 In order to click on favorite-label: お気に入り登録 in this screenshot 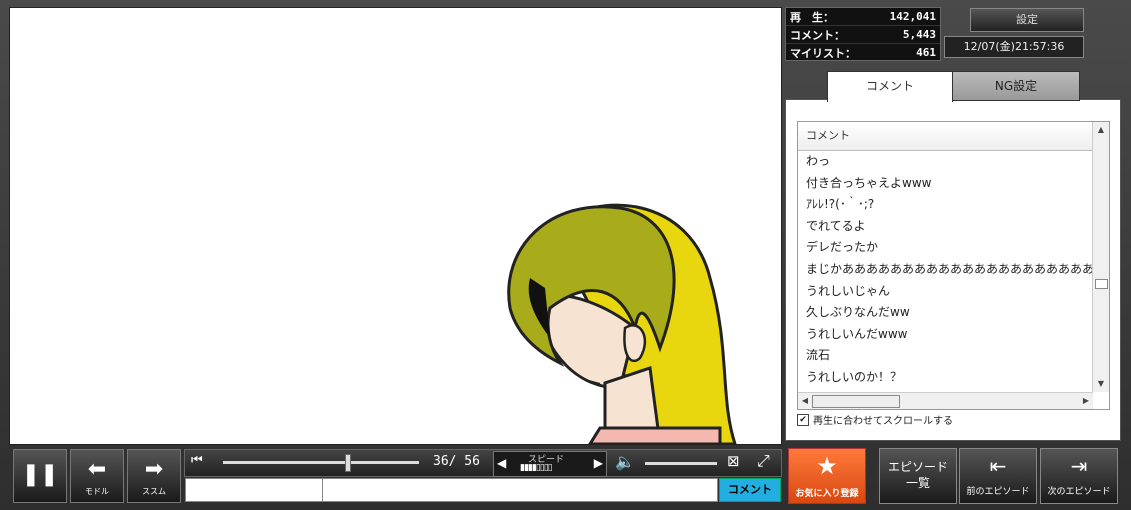, I will do `click(827, 494)`.